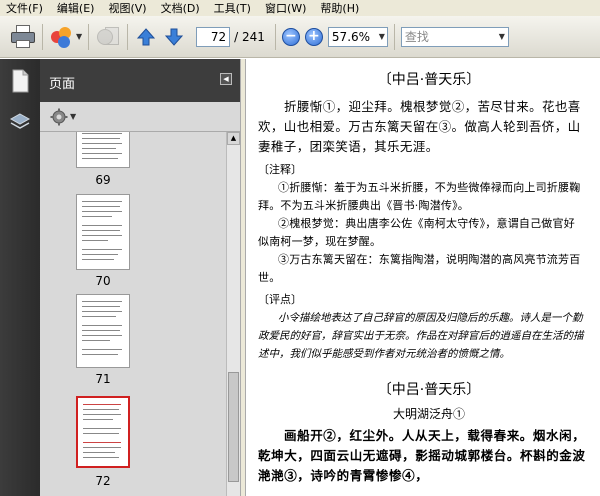 This screenshot has height=496, width=600. What do you see at coordinates (419, 268) in the screenshot?
I see `note-text: ③万古东篱天留在：东篱指陶潜，说明陶潜的高风亮节流芳百世。` at bounding box center [419, 268].